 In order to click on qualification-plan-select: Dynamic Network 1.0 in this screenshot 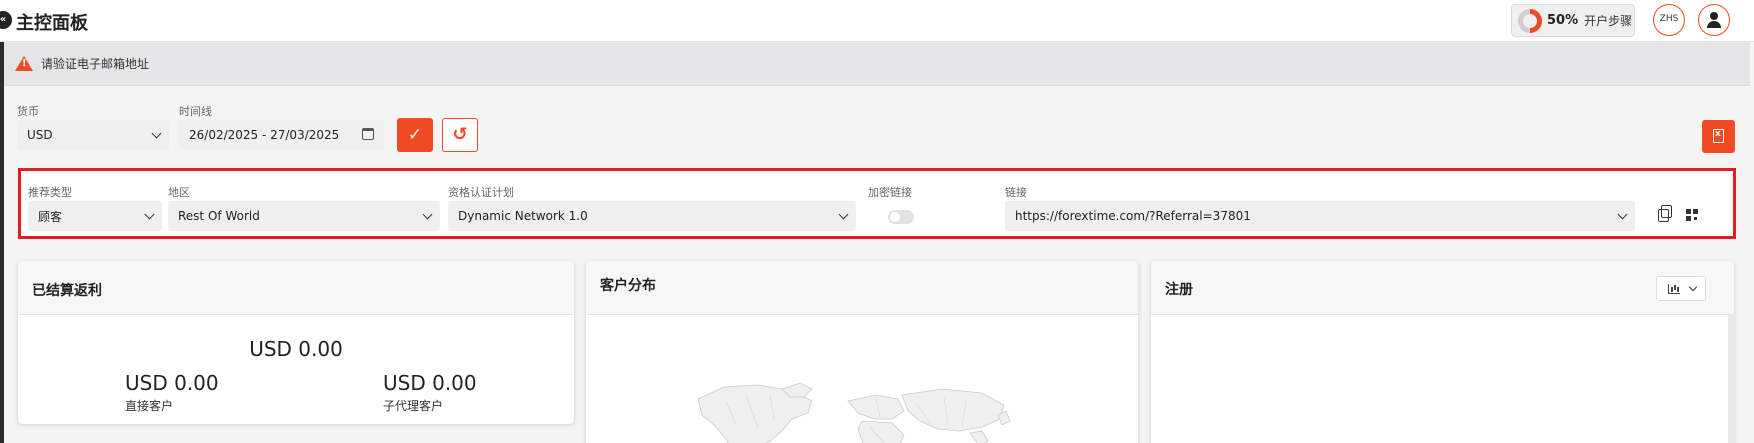, I will do `click(652, 216)`.